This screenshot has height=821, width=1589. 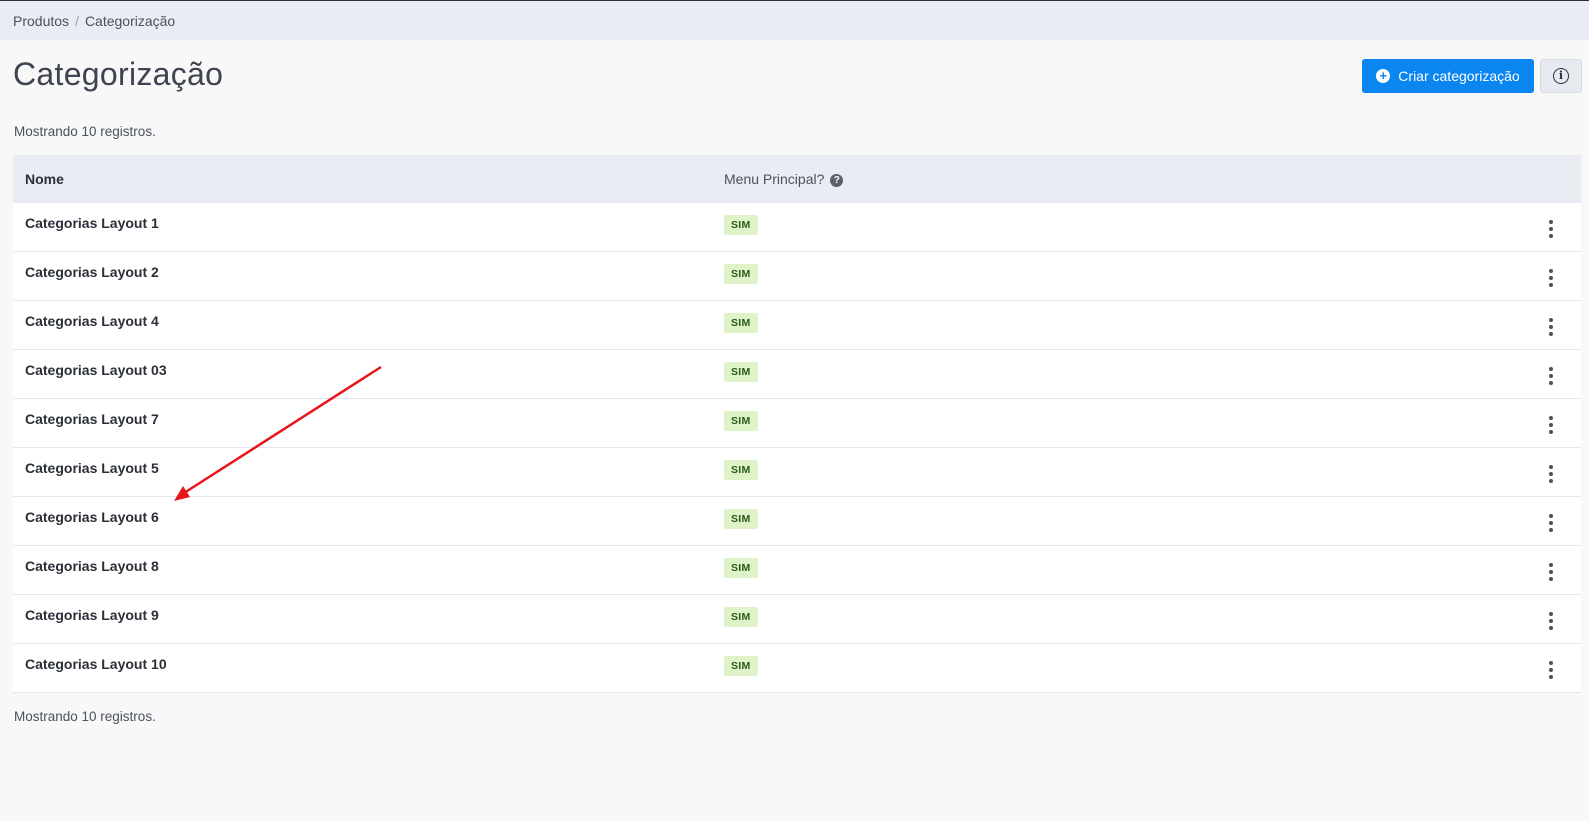 I want to click on page-title: Categorização, so click(x=118, y=74).